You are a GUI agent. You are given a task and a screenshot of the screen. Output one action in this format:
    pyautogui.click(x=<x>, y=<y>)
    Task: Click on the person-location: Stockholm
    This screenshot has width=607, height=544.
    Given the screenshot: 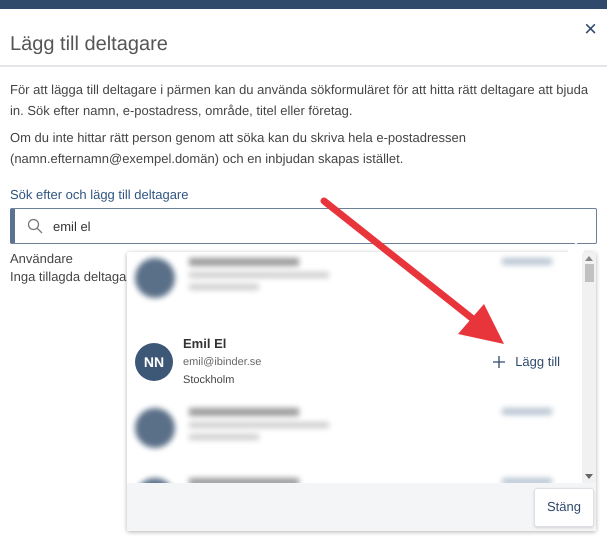 What is the action you would take?
    pyautogui.click(x=209, y=380)
    